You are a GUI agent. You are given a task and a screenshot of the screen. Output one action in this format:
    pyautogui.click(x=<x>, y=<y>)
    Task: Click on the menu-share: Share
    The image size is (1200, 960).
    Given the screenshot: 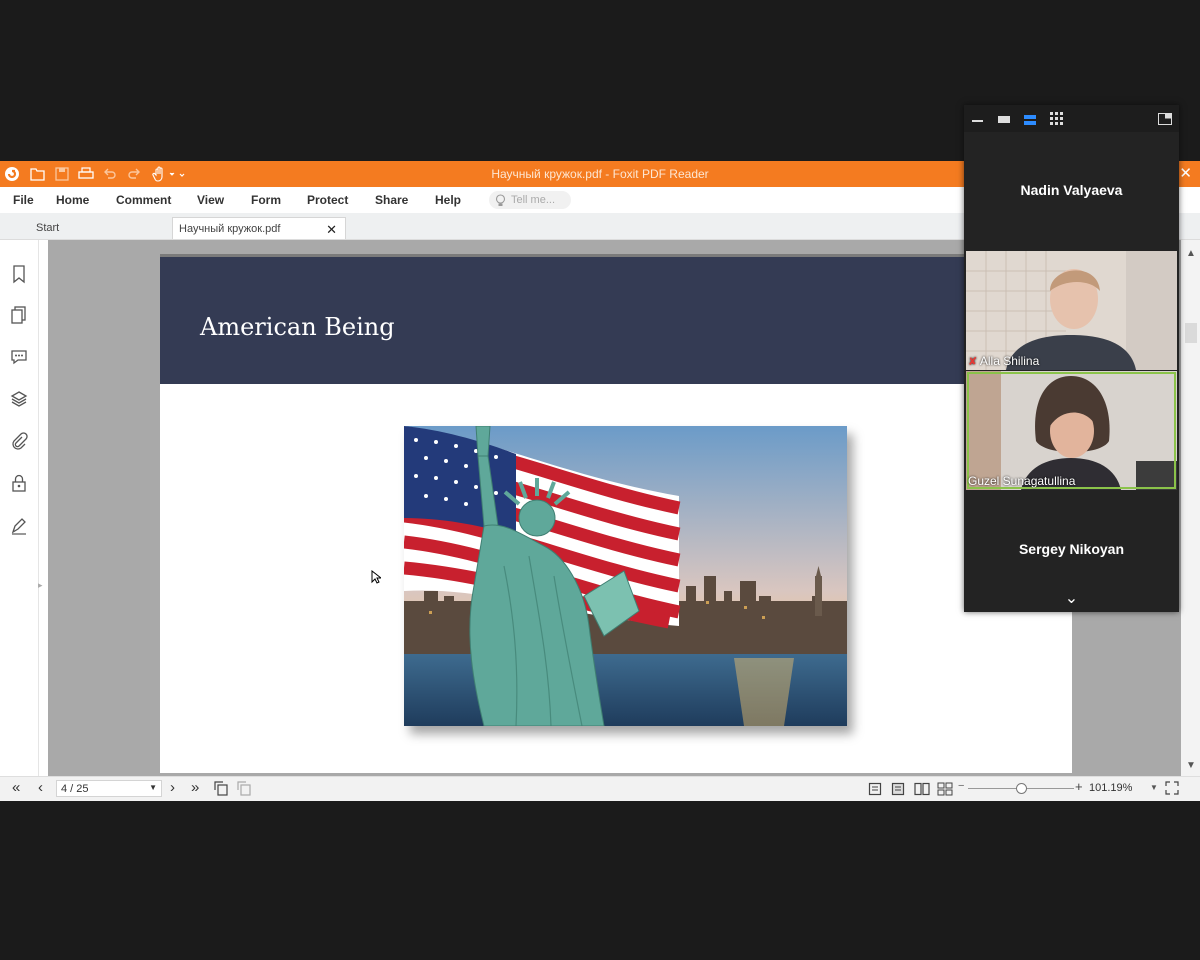 What is the action you would take?
    pyautogui.click(x=391, y=200)
    